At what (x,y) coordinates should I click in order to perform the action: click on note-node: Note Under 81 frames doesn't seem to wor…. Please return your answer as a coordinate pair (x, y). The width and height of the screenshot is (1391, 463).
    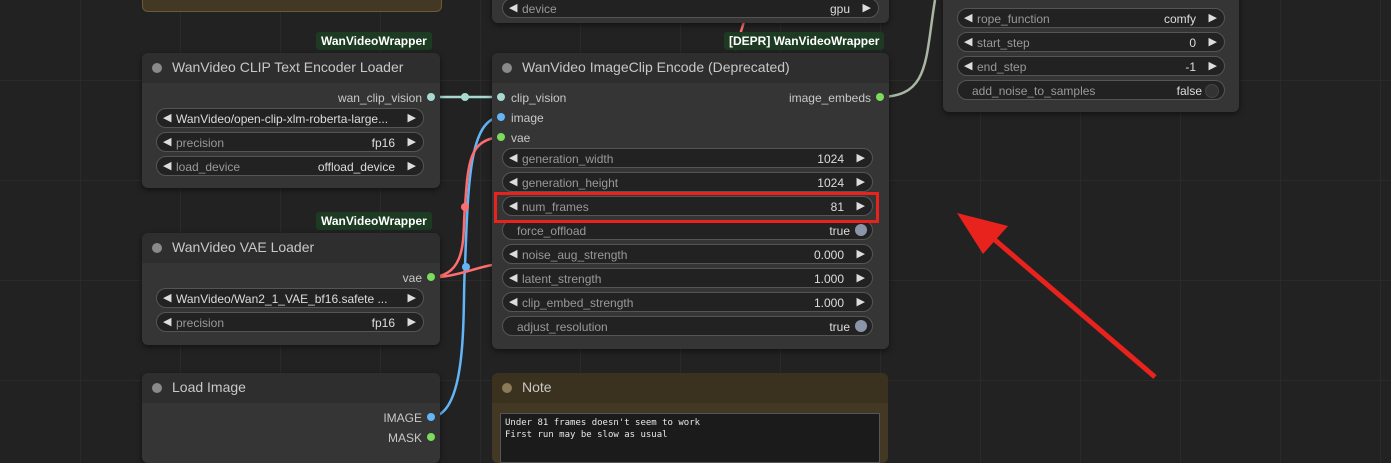
    Looking at the image, I should click on (690, 418).